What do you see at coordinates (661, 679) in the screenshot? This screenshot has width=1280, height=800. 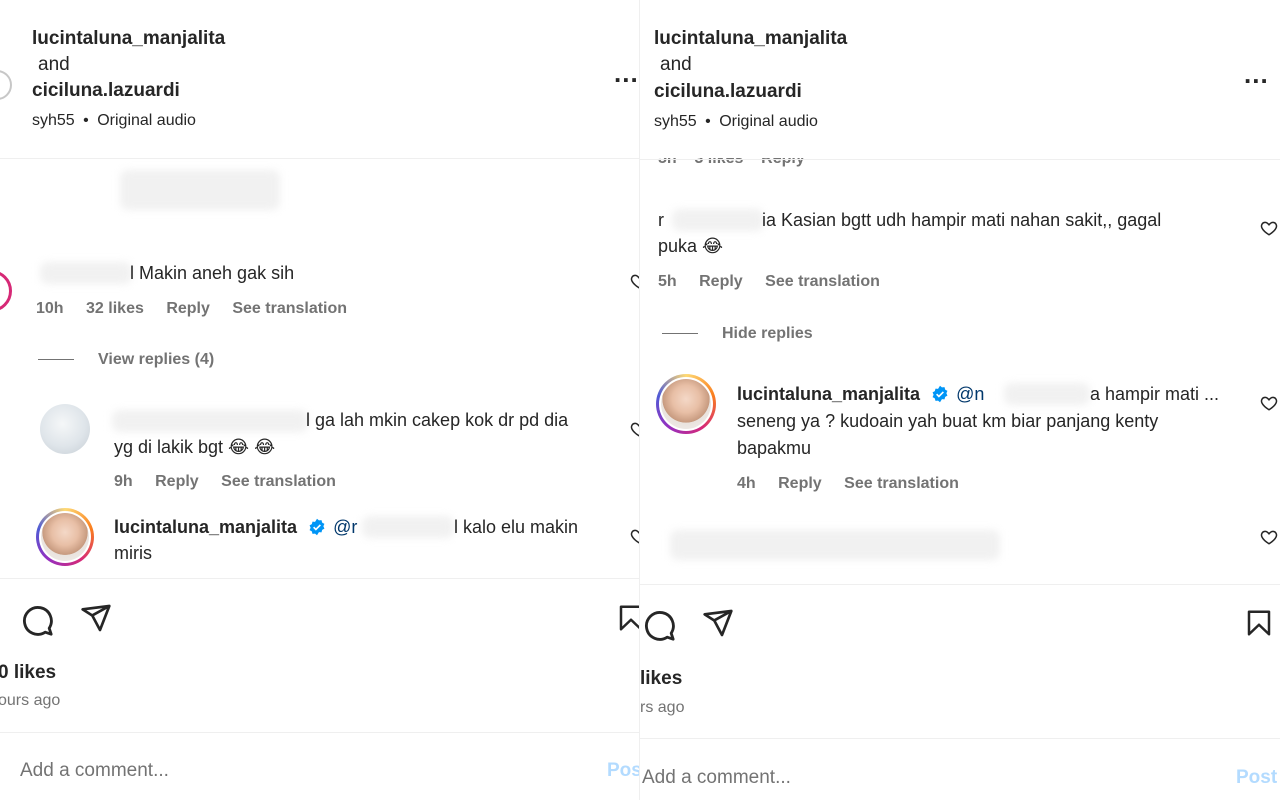 I see `likes-count: likes` at bounding box center [661, 679].